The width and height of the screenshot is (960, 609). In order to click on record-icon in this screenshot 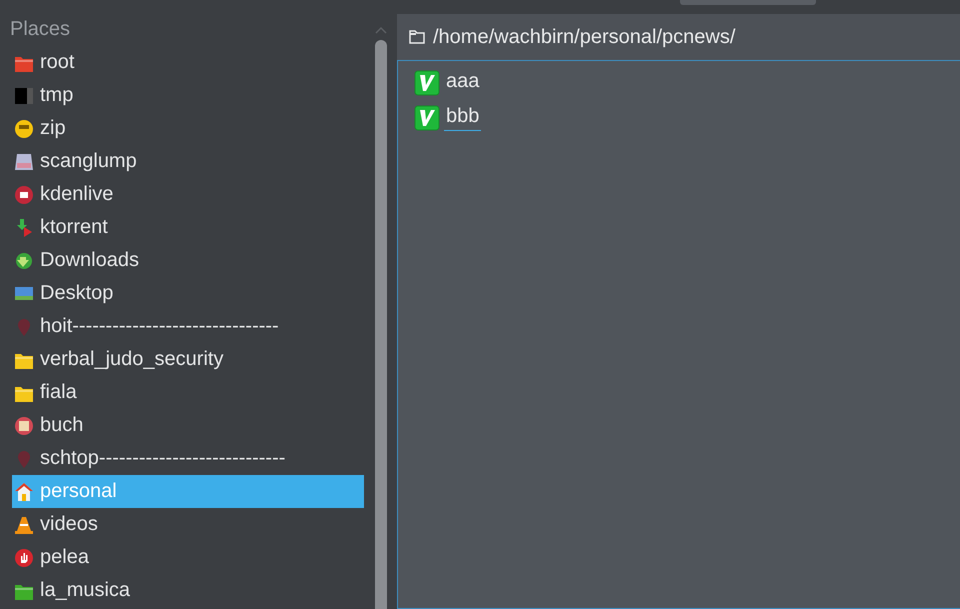, I will do `click(24, 194)`.